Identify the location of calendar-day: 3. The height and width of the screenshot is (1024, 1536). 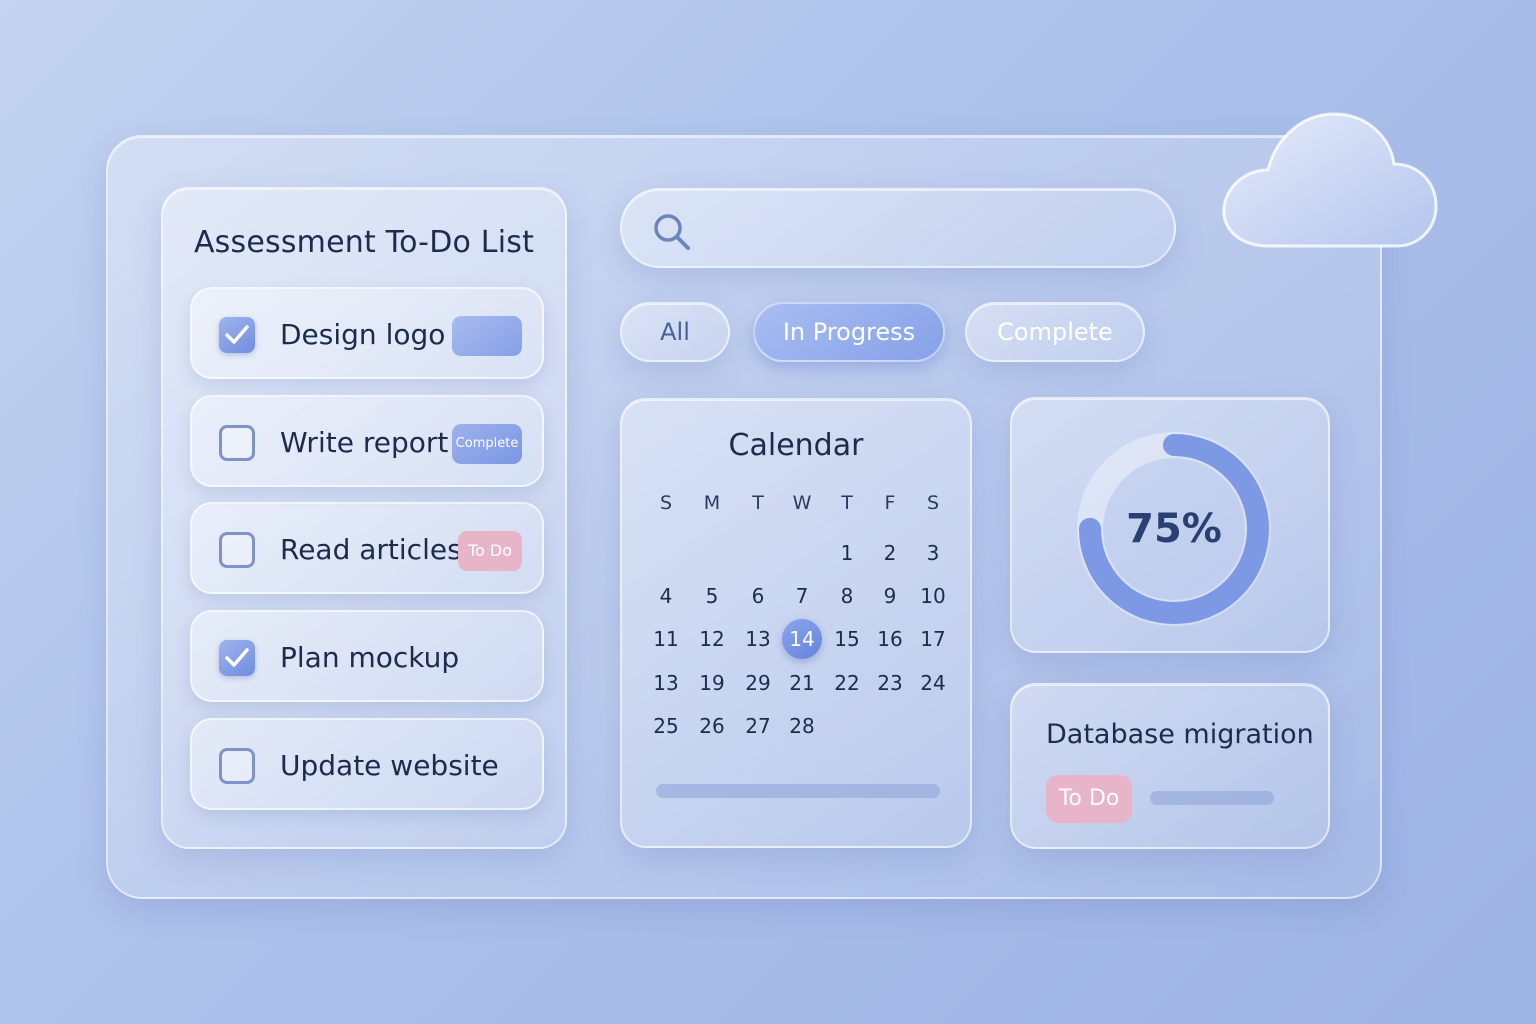
(933, 553).